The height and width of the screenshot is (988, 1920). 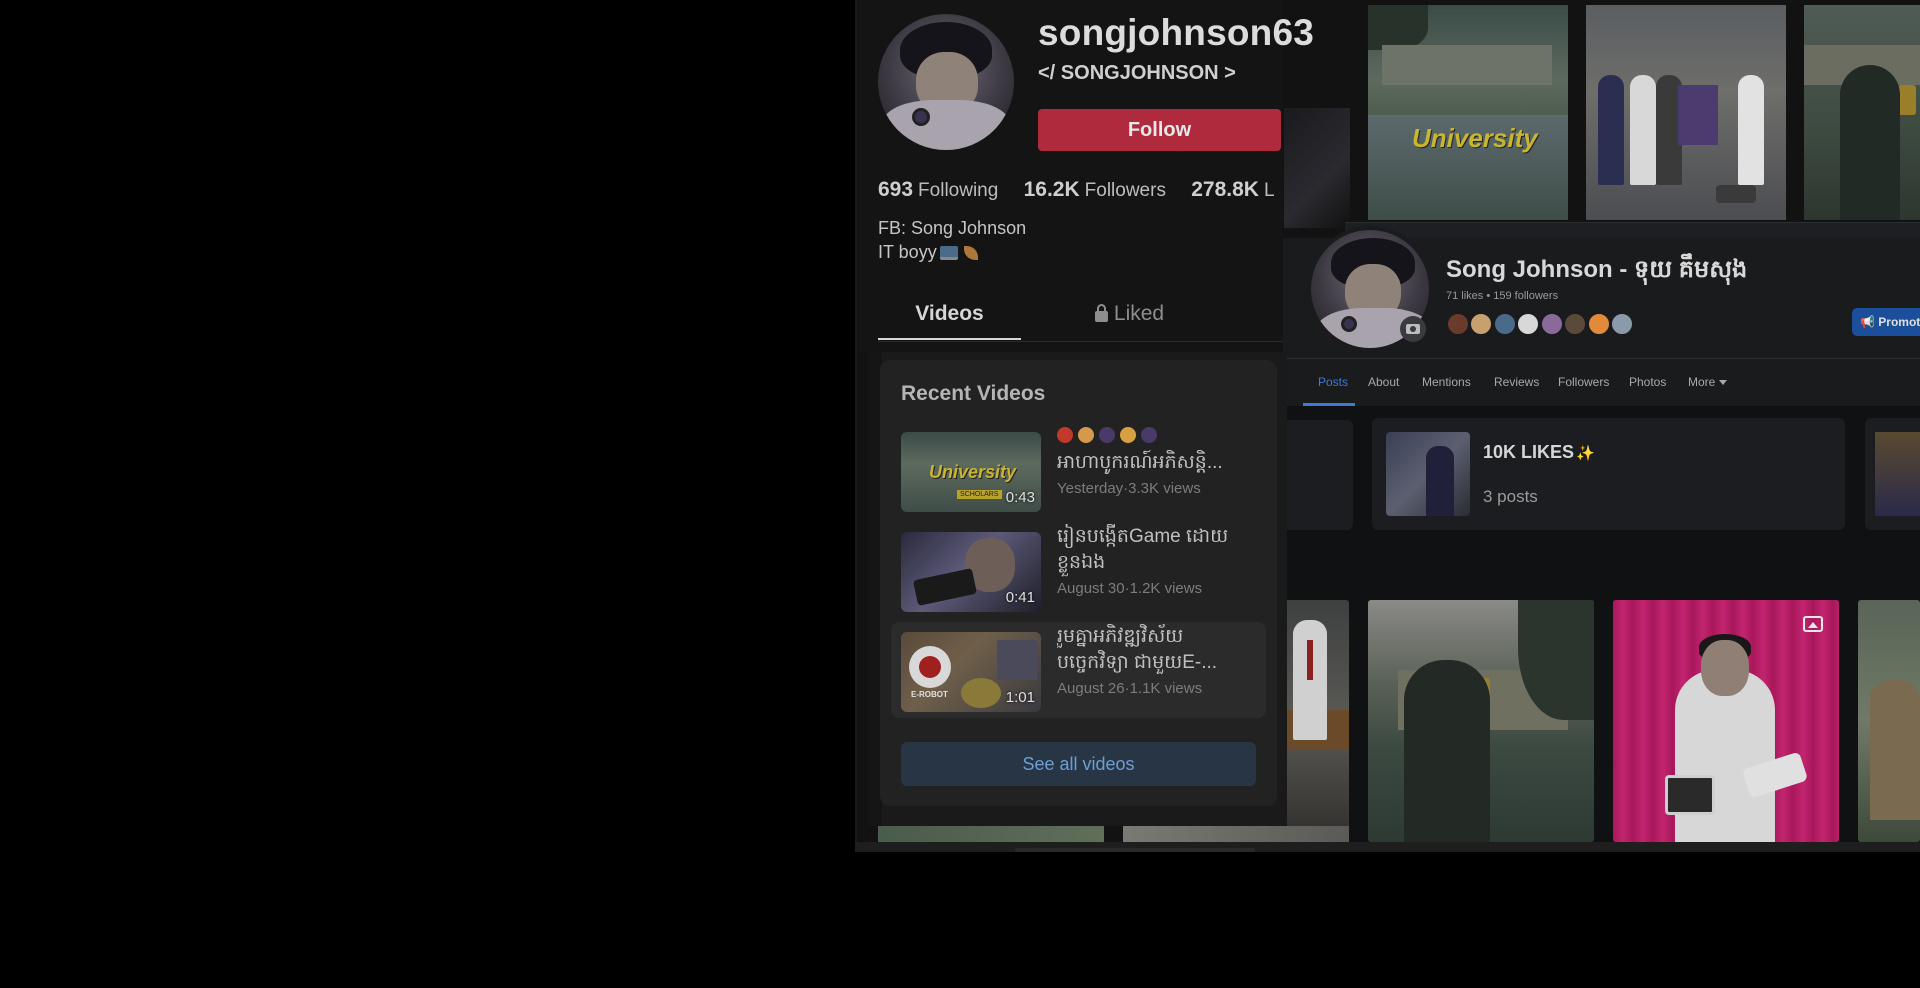 I want to click on person-icon, so click(x=1128, y=434).